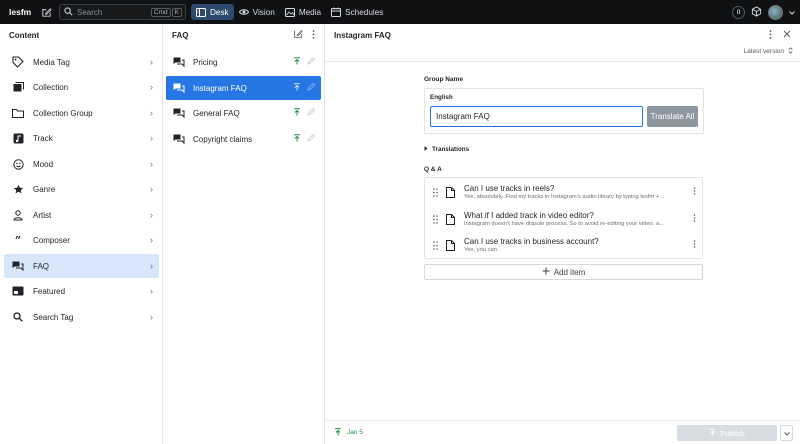 The width and height of the screenshot is (800, 444). What do you see at coordinates (763, 51) in the screenshot?
I see `version-label: Latest version` at bounding box center [763, 51].